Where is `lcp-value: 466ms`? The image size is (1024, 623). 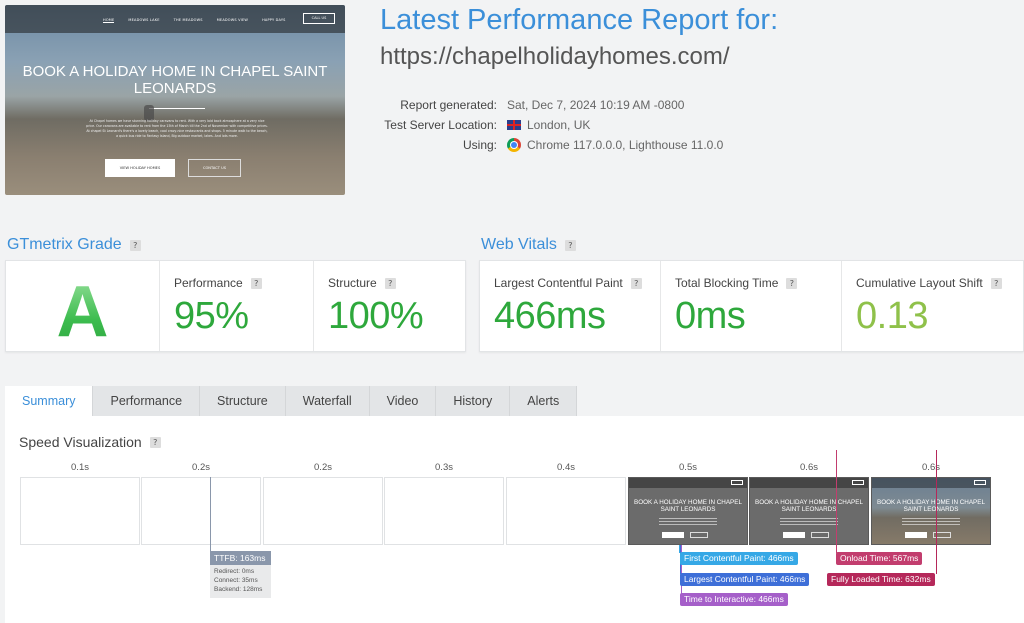 lcp-value: 466ms is located at coordinates (550, 316).